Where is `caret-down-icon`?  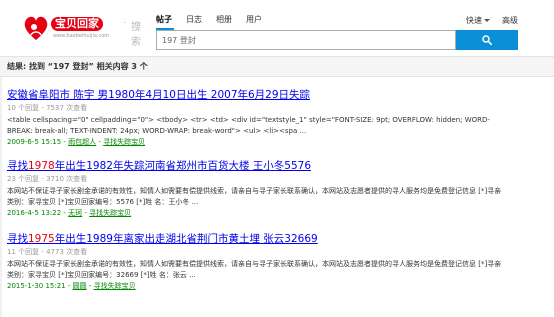 caret-down-icon is located at coordinates (487, 20).